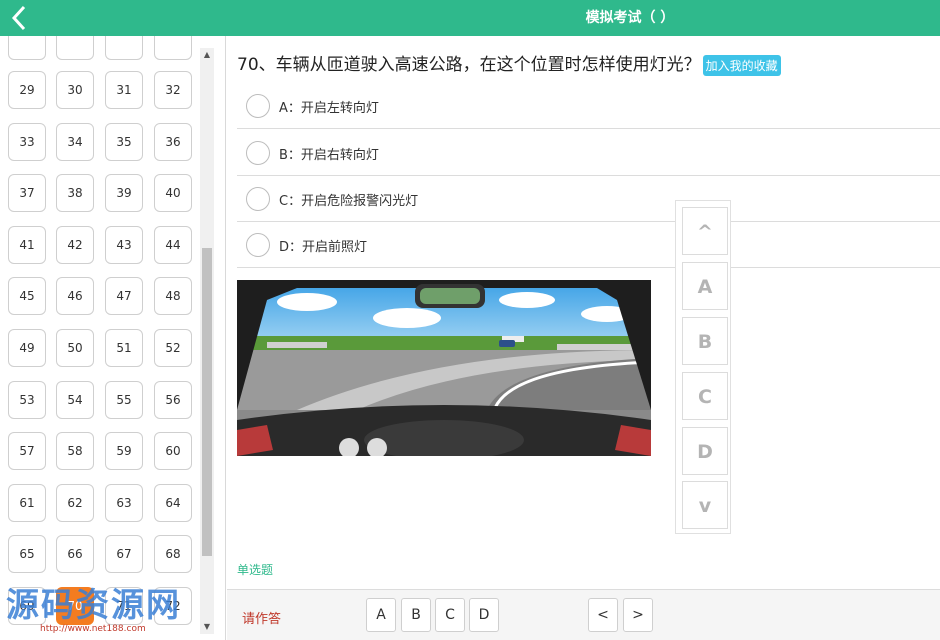 Image resolution: width=940 pixels, height=640 pixels. I want to click on question-number-51: 51, so click(124, 348).